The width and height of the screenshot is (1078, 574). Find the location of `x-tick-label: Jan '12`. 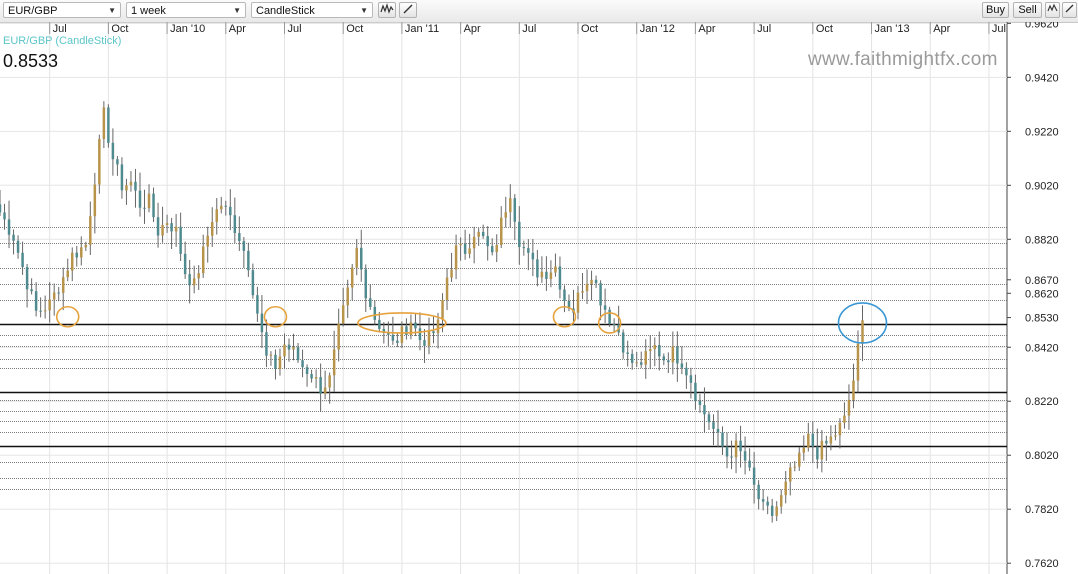

x-tick-label: Jan '12 is located at coordinates (657, 29).